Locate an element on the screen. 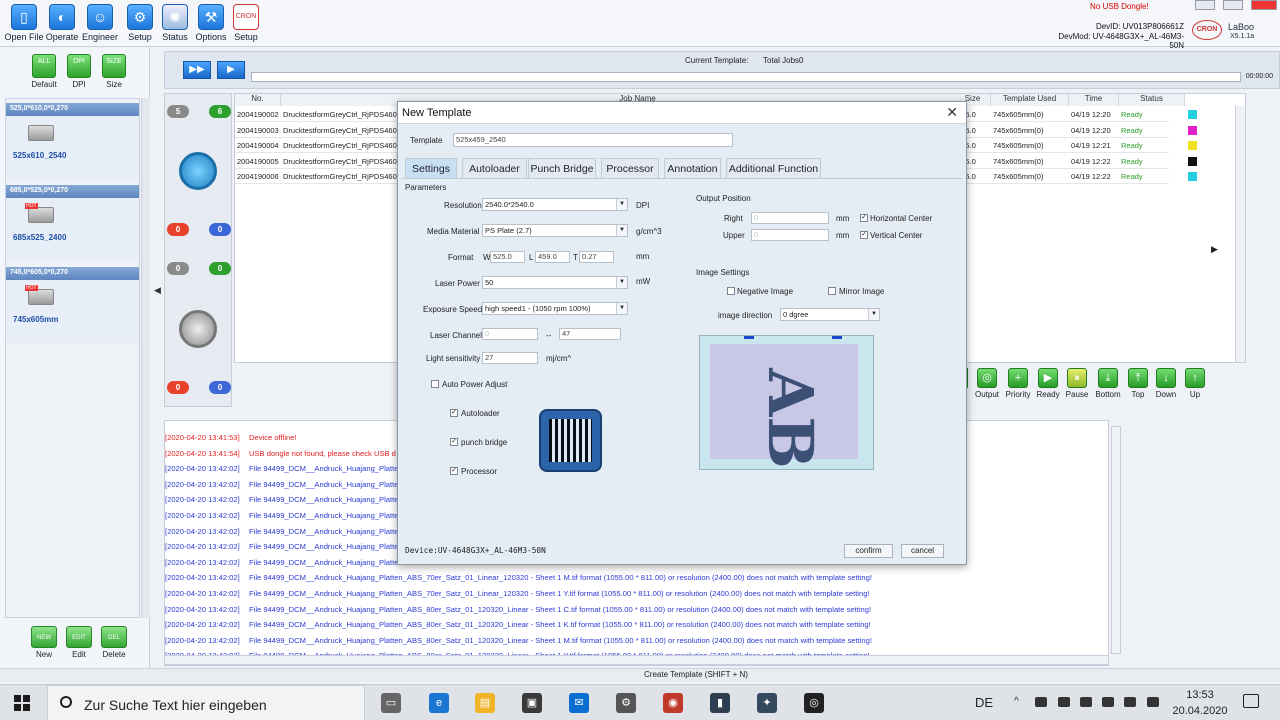 The height and width of the screenshot is (720, 1280). windows-start-icon is located at coordinates (22, 703).